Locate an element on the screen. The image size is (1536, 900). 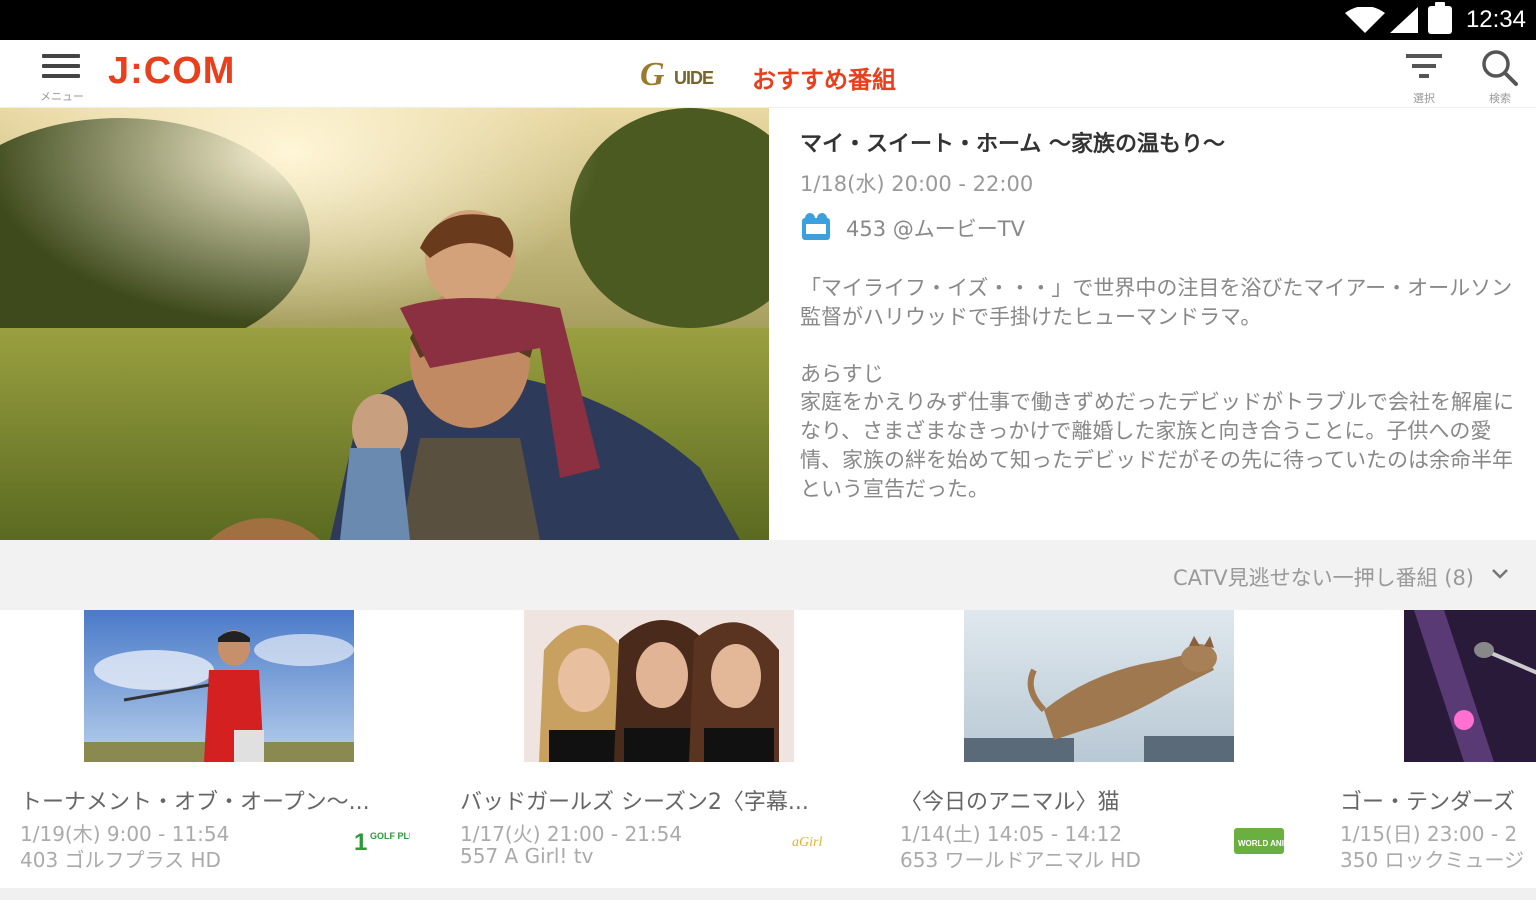
concert-image is located at coordinates (1470, 686).